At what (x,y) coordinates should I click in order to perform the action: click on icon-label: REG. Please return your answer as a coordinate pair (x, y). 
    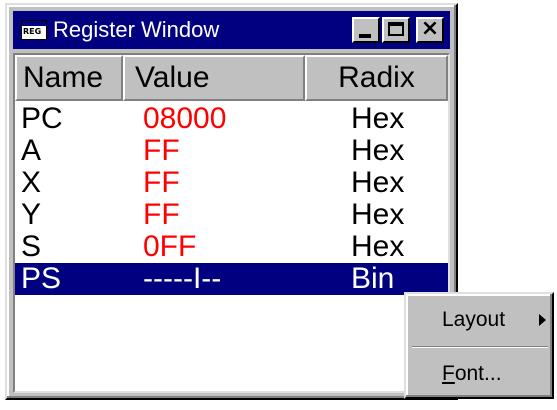
    Looking at the image, I should click on (32, 31).